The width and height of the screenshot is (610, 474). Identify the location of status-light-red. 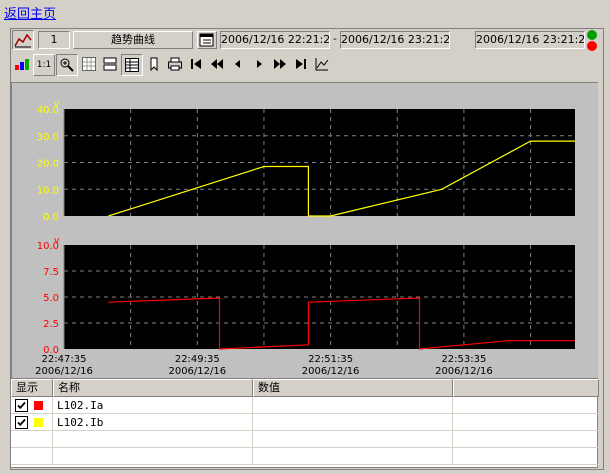
(592, 46).